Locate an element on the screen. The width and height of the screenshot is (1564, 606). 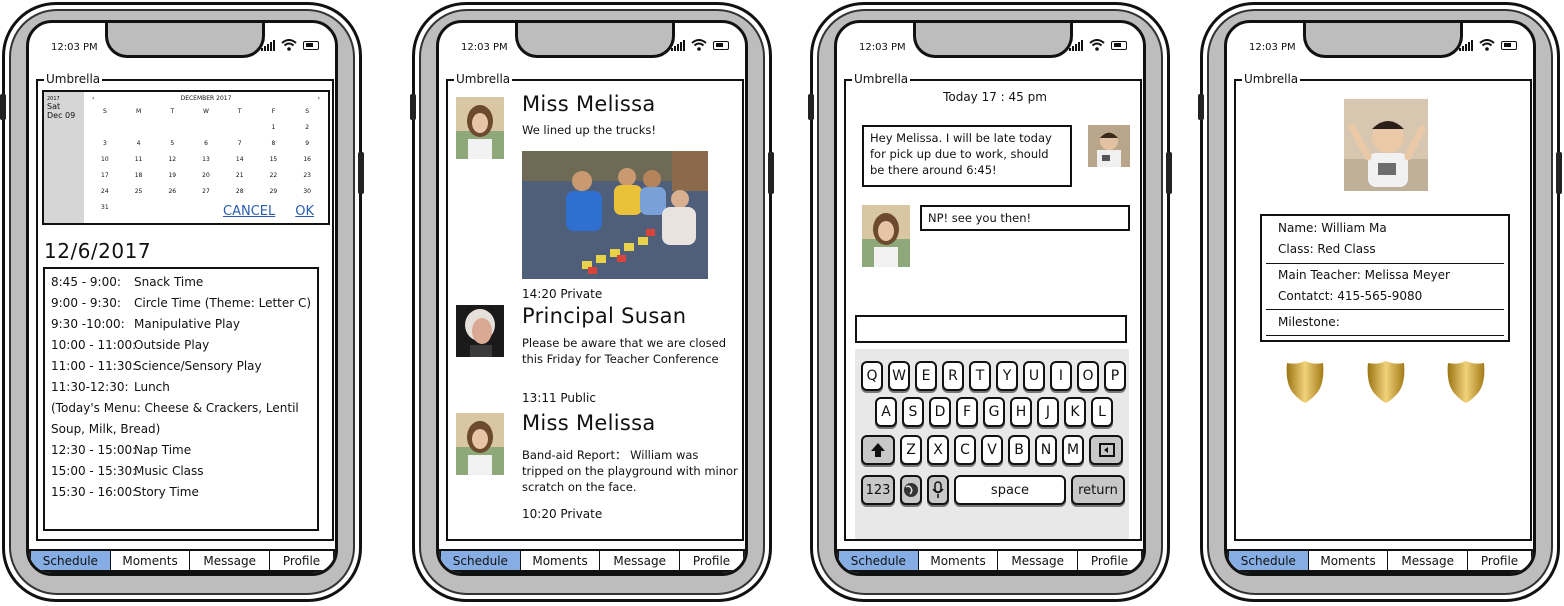
calendar-day: 29 is located at coordinates (274, 192).